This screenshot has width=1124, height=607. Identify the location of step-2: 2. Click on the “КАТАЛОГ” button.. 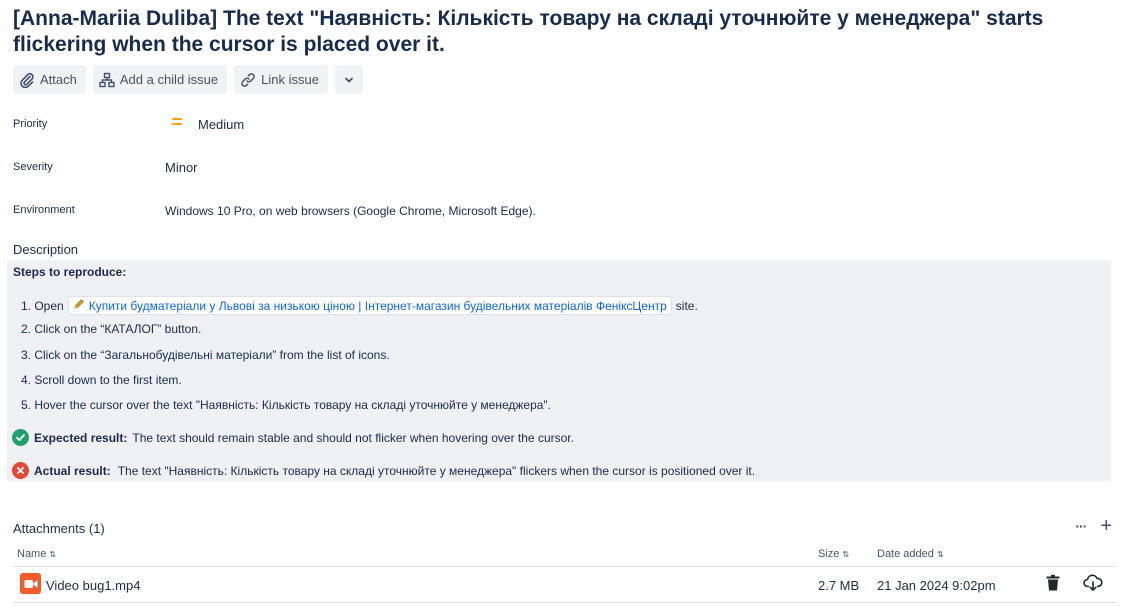
(111, 329).